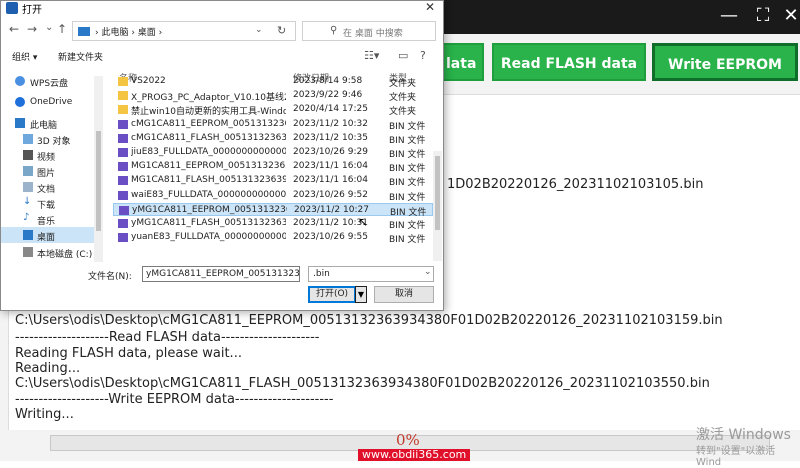 The image size is (800, 468). Describe the element at coordinates (725, 77) in the screenshot. I see `write-eeprom-button: Write EEPROM data` at that location.